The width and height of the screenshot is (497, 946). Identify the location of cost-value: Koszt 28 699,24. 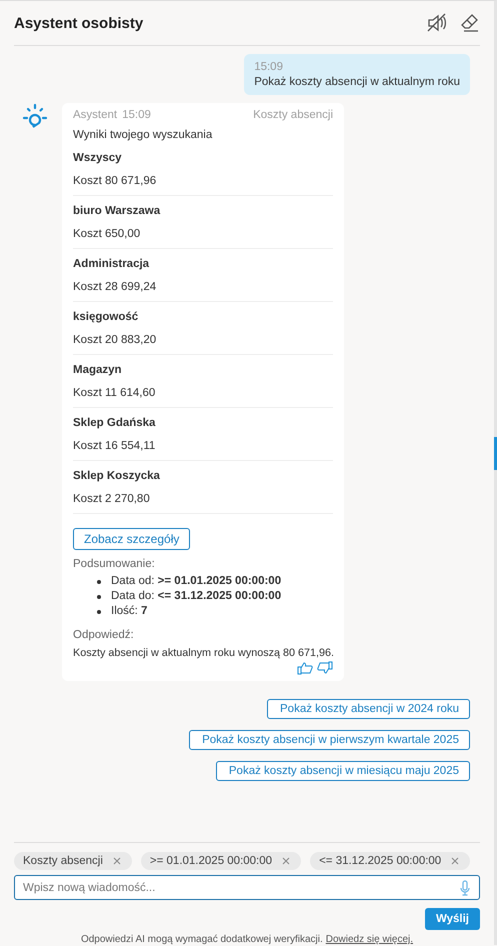
(115, 287).